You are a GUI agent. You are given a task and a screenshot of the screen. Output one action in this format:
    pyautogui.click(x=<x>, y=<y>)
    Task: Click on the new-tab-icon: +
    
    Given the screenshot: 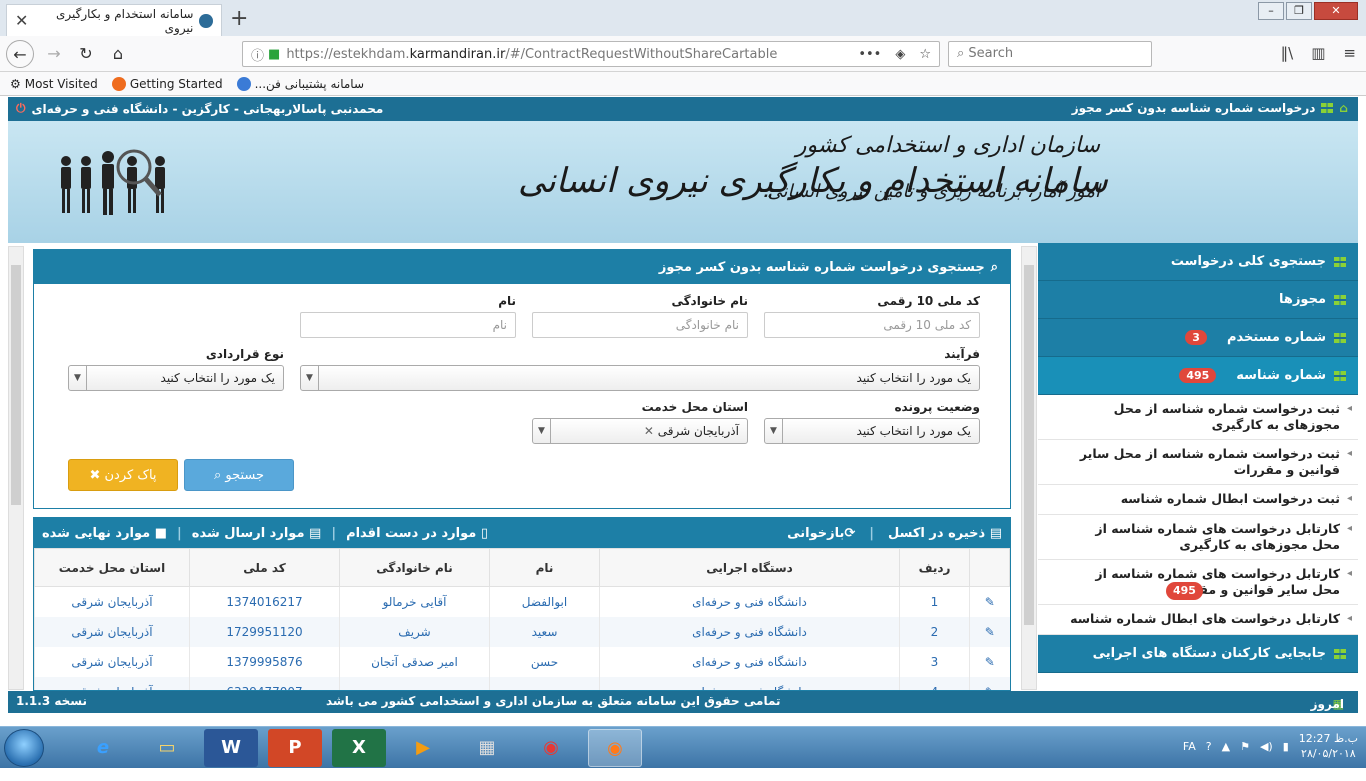 What is the action you would take?
    pyautogui.click(x=239, y=18)
    